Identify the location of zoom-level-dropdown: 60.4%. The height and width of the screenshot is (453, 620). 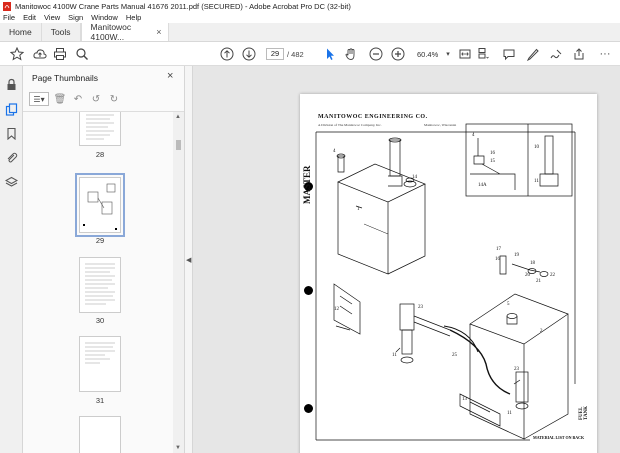
(427, 54).